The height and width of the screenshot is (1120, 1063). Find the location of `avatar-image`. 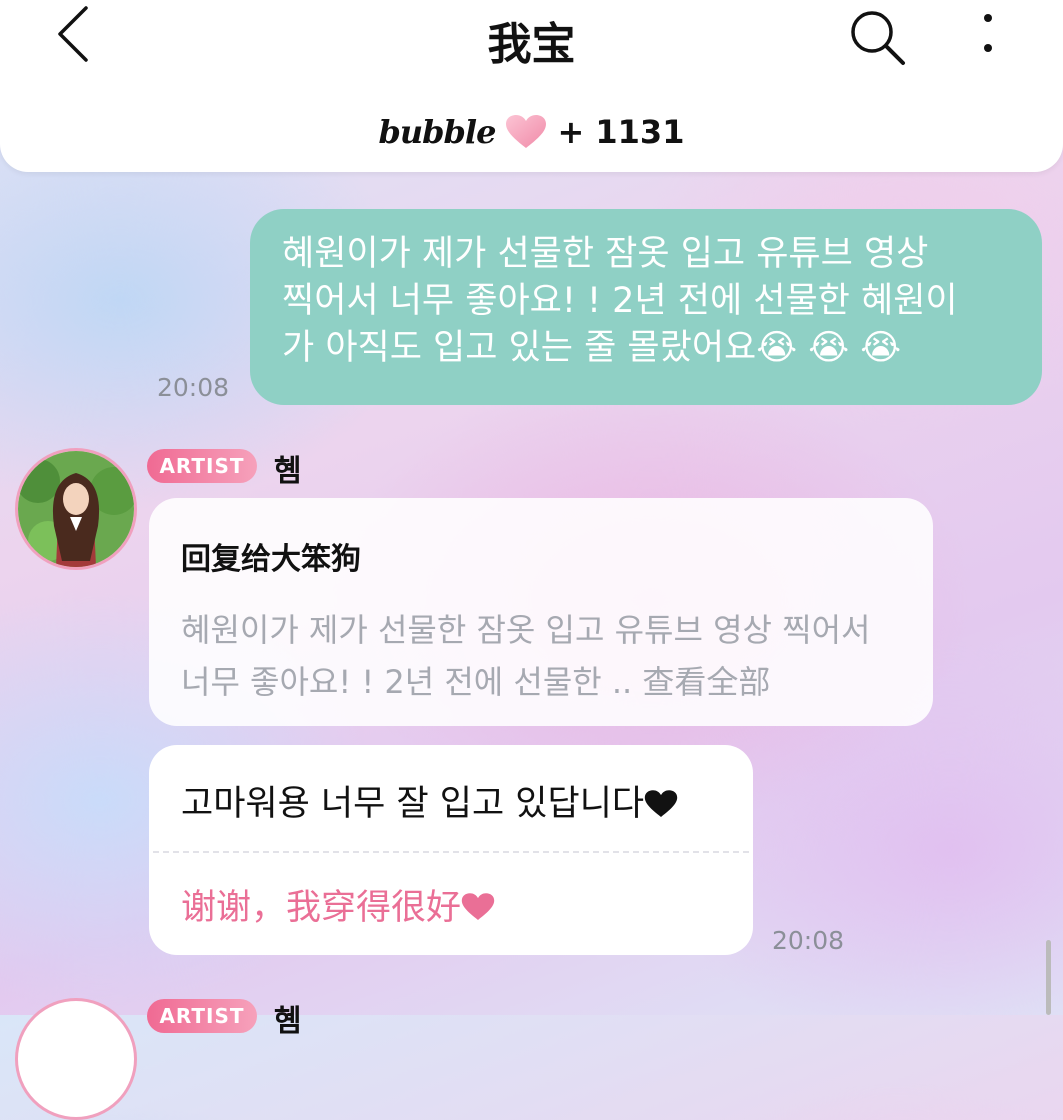

avatar-image is located at coordinates (76, 509).